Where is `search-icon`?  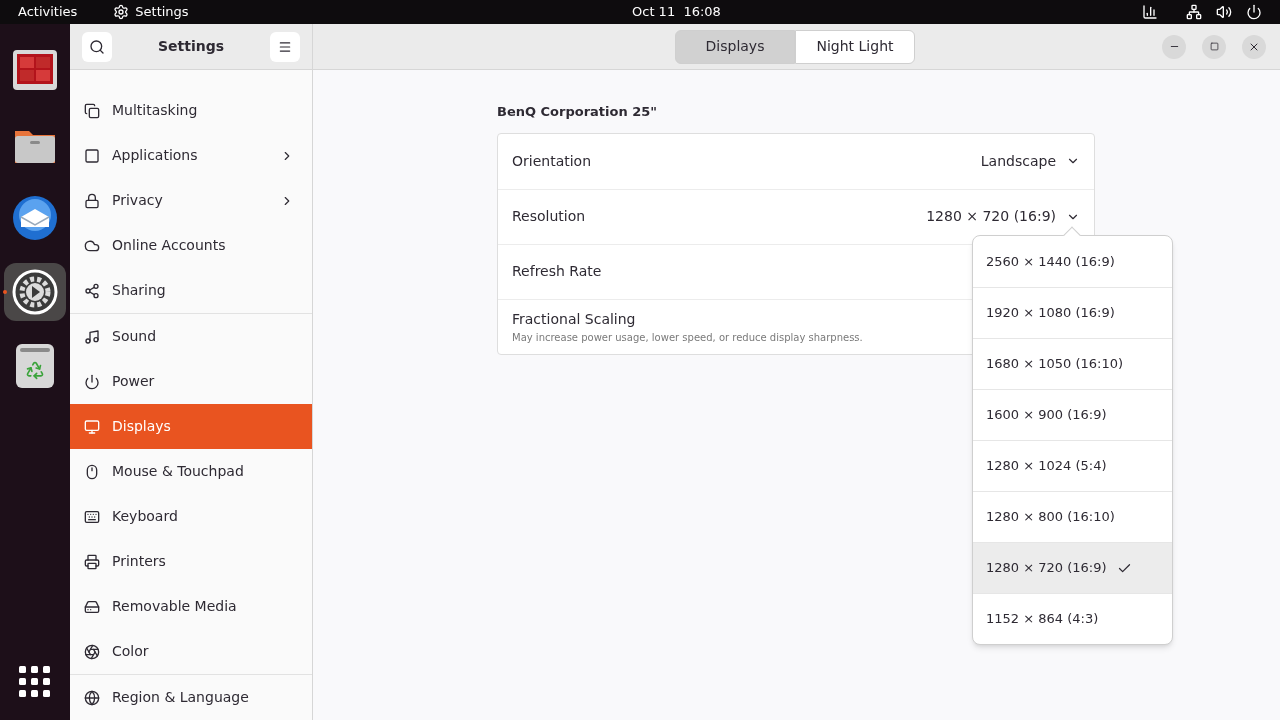 search-icon is located at coordinates (97, 46).